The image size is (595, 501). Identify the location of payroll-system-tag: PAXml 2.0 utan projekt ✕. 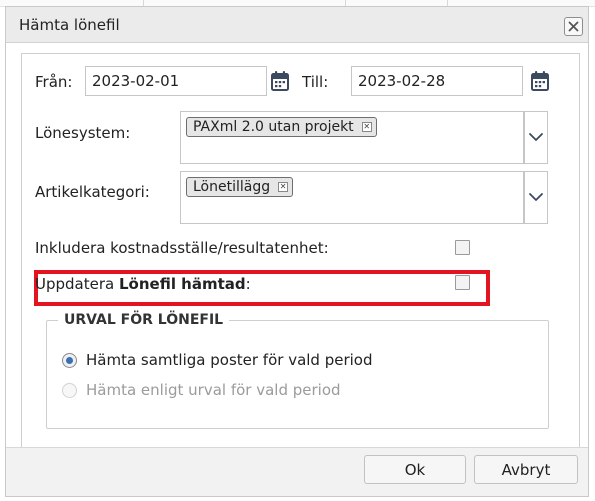
(281, 127).